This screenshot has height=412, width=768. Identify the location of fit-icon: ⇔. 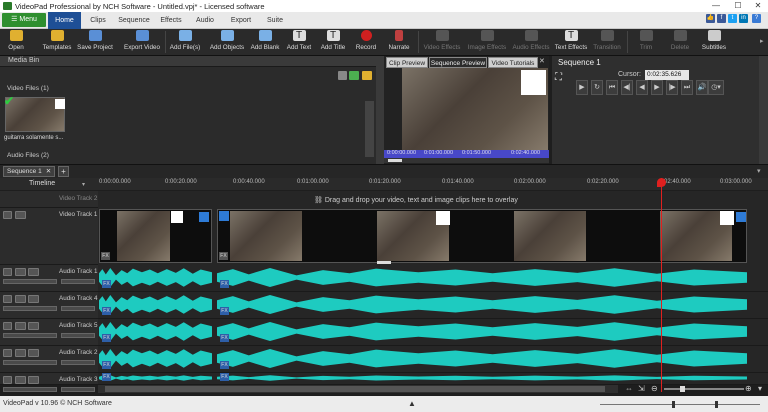
(629, 388).